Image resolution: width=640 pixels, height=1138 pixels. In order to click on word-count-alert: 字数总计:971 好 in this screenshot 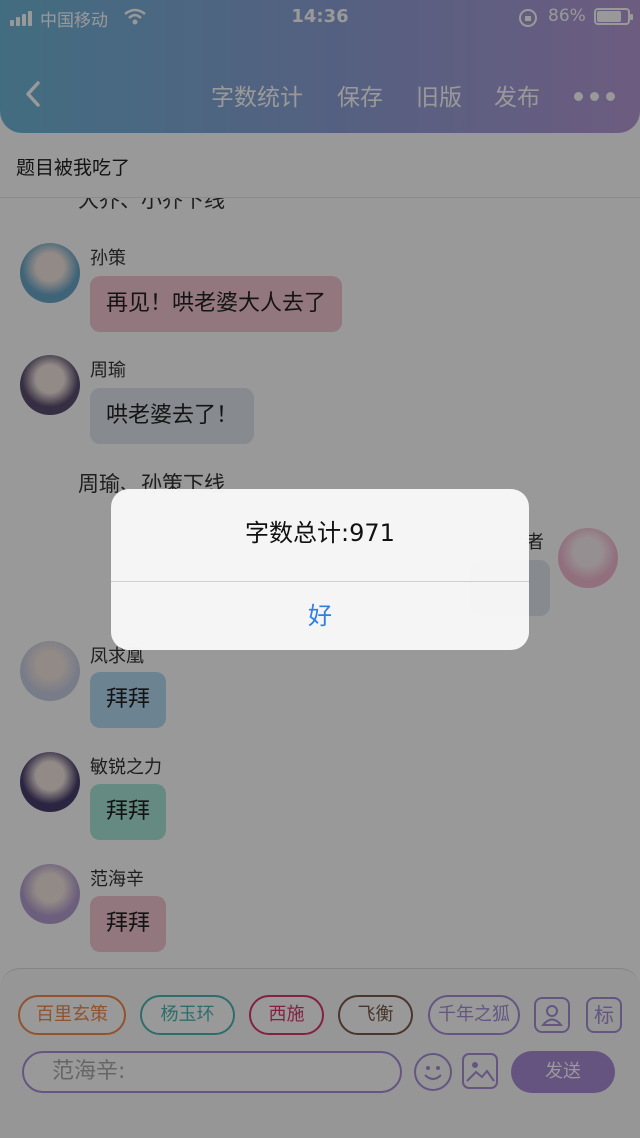, I will do `click(320, 569)`.